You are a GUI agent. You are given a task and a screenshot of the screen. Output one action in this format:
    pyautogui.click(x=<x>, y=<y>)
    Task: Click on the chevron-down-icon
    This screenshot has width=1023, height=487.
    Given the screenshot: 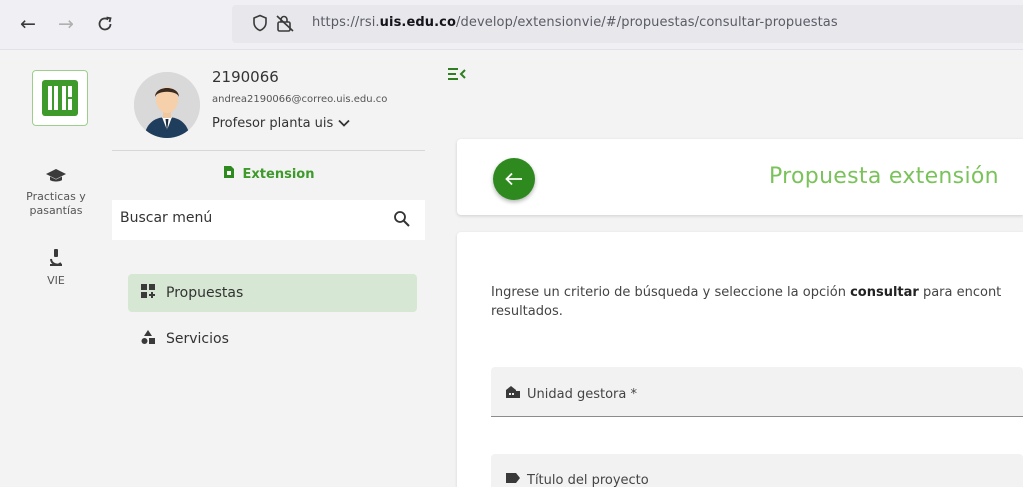 What is the action you would take?
    pyautogui.click(x=344, y=123)
    